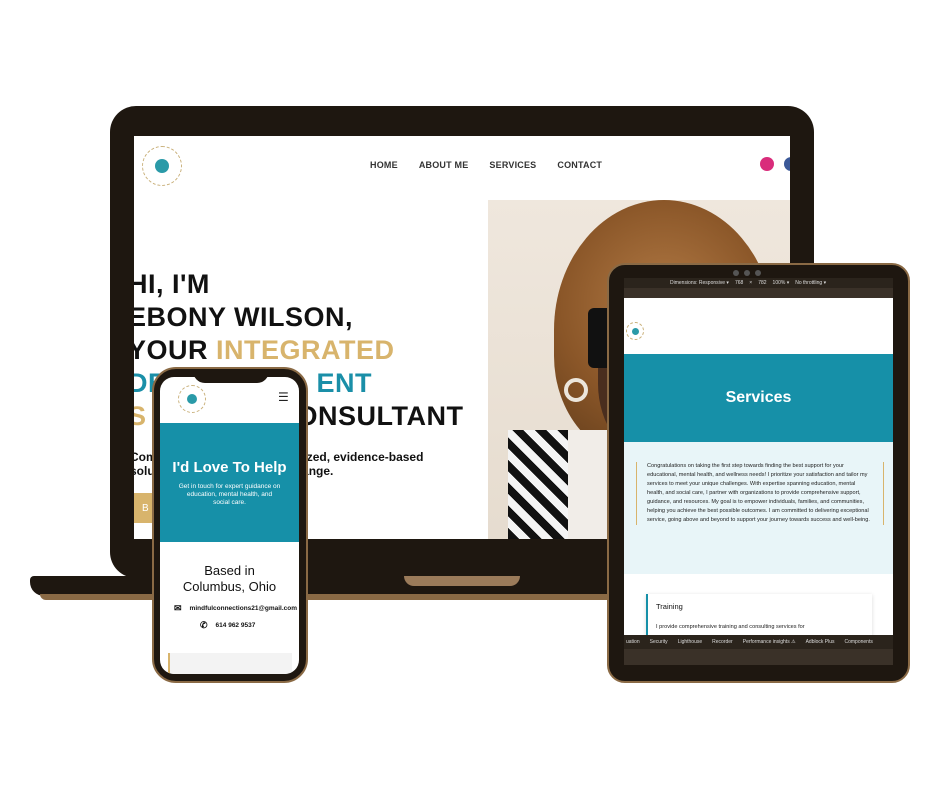  I want to click on devtools-height: 782, so click(762, 283).